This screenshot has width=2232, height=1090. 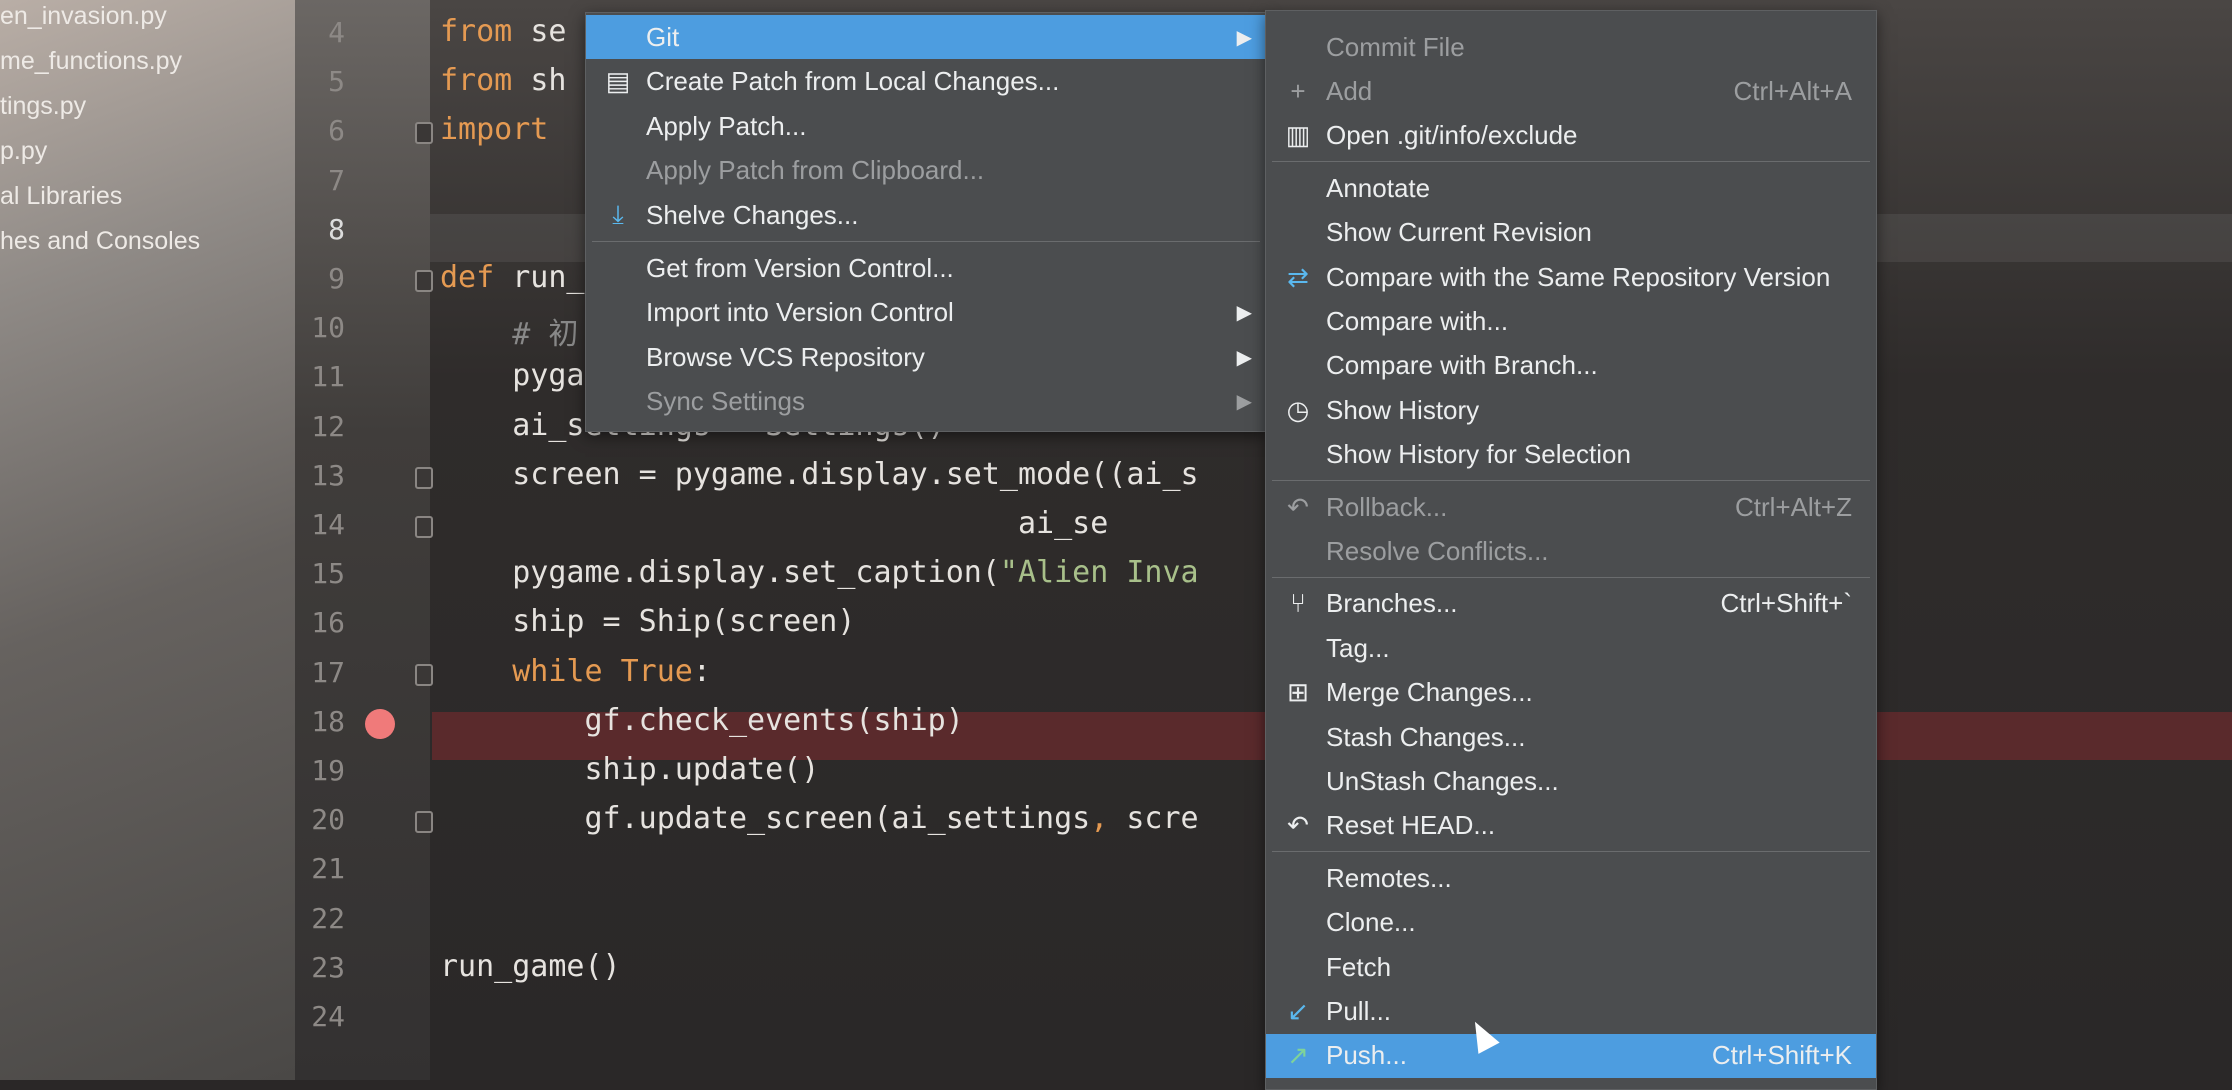 What do you see at coordinates (819, 474) in the screenshot?
I see `code-line: screen = pygame.display.set_mode((ai_s` at bounding box center [819, 474].